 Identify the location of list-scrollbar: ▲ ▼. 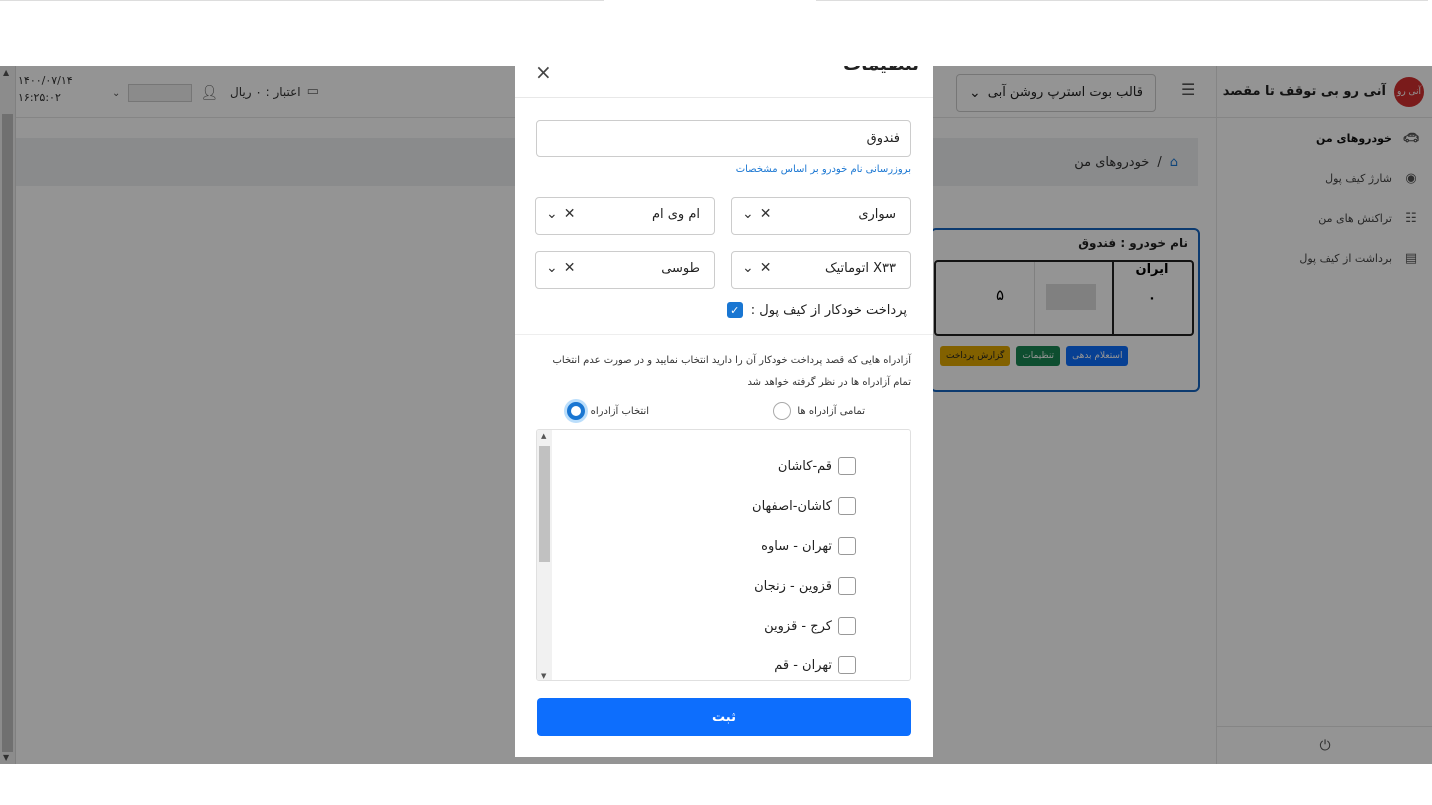
(544, 555).